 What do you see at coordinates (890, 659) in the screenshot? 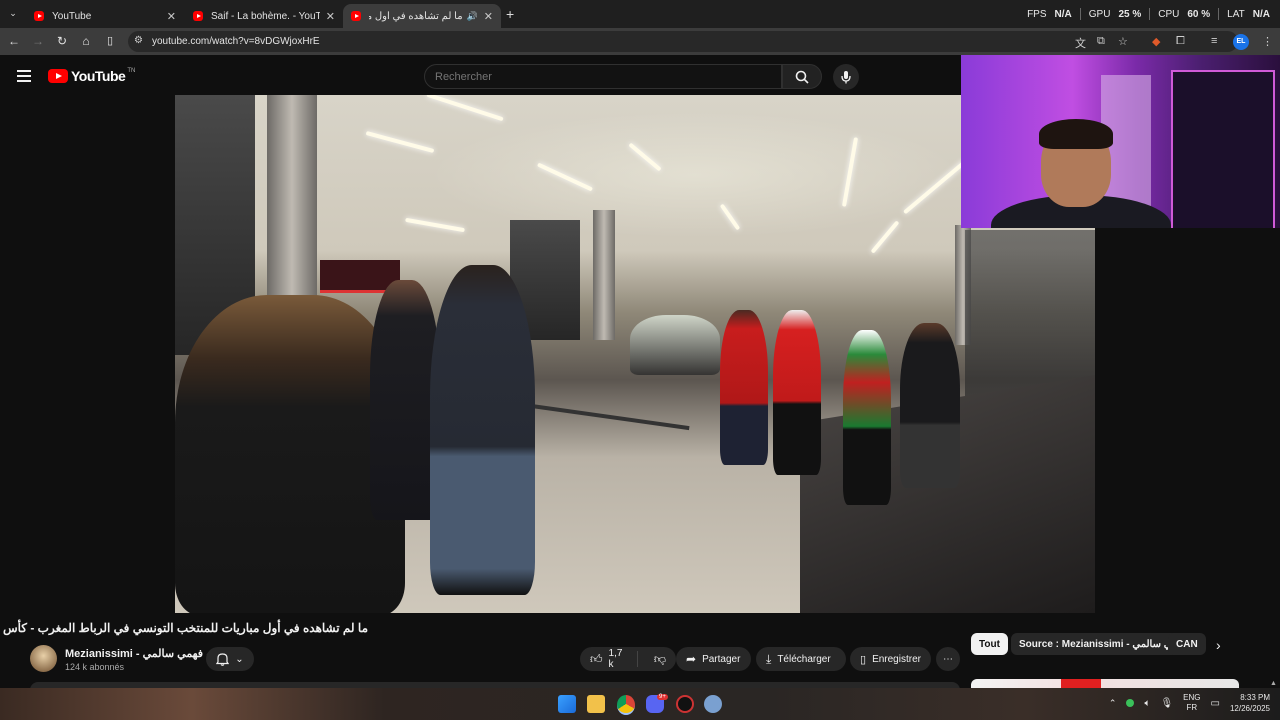
I see `save-button: ▯ Enregistrer` at bounding box center [890, 659].